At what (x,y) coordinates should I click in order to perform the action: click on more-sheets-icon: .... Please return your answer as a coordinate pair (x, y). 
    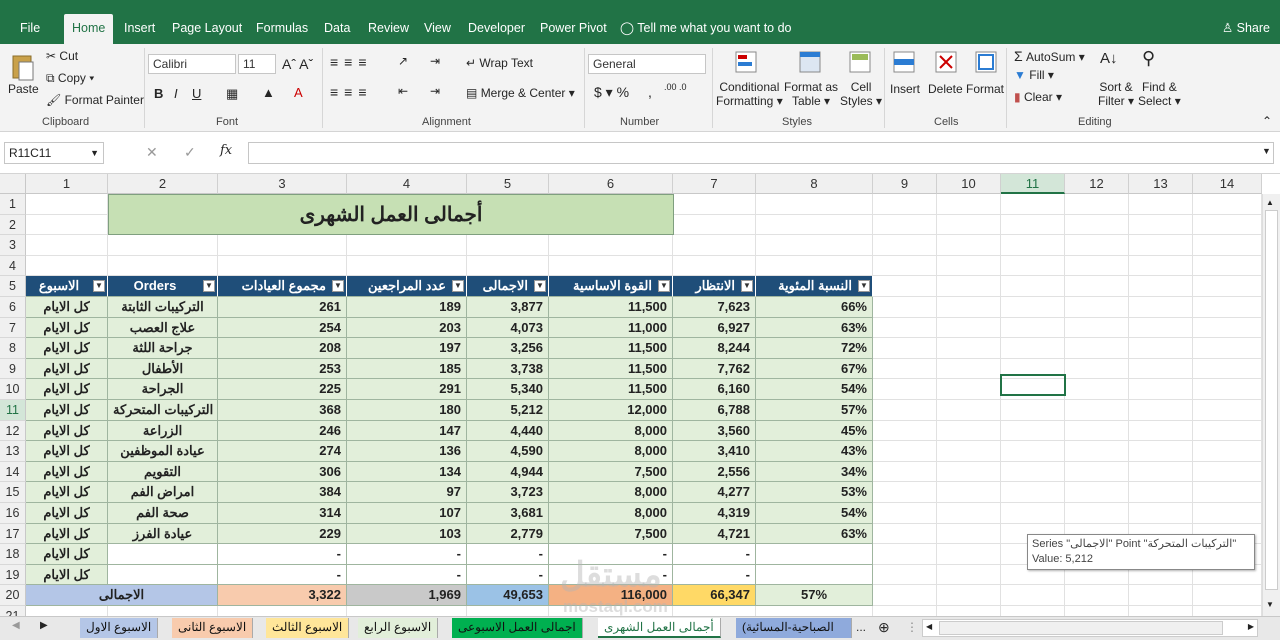
    Looking at the image, I should click on (861, 627).